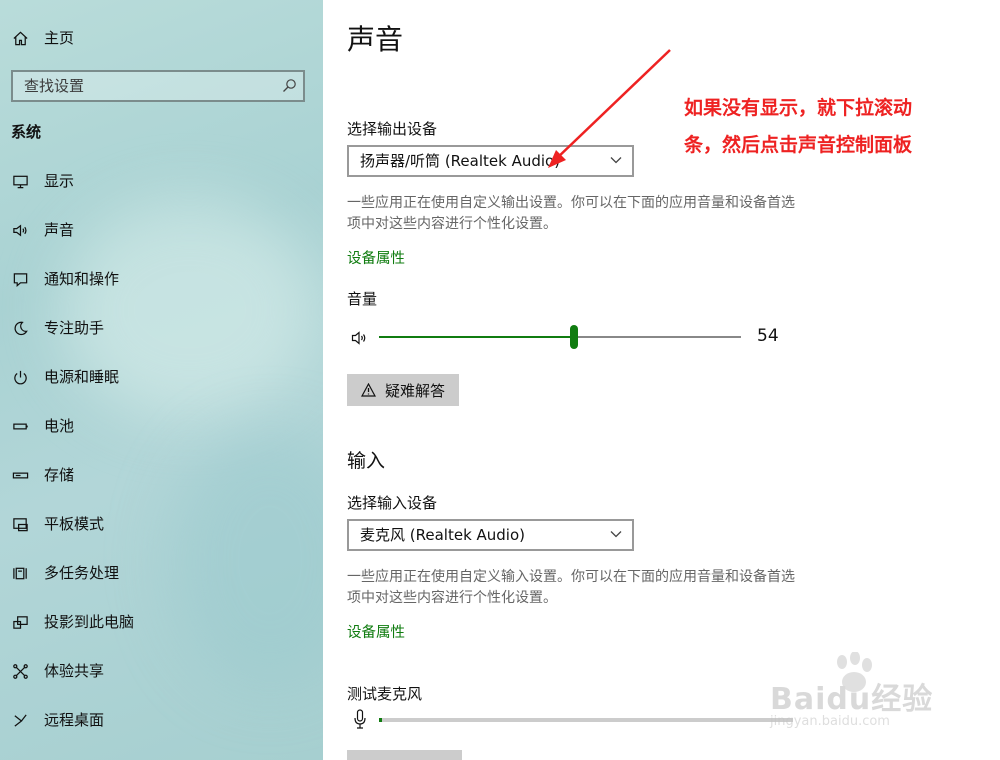 This screenshot has width=1000, height=760. I want to click on tablet-mode-icon, so click(20, 524).